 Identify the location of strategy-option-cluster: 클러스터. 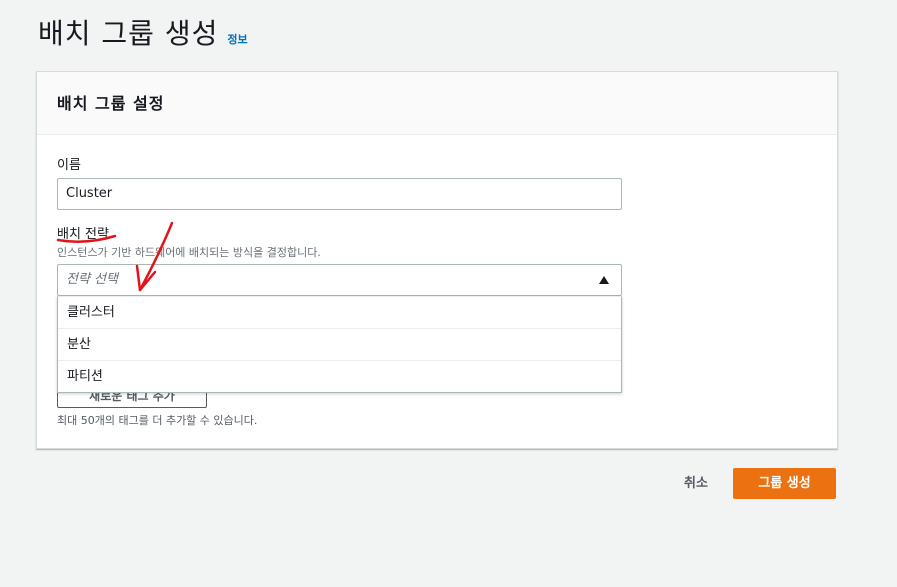
(339, 313).